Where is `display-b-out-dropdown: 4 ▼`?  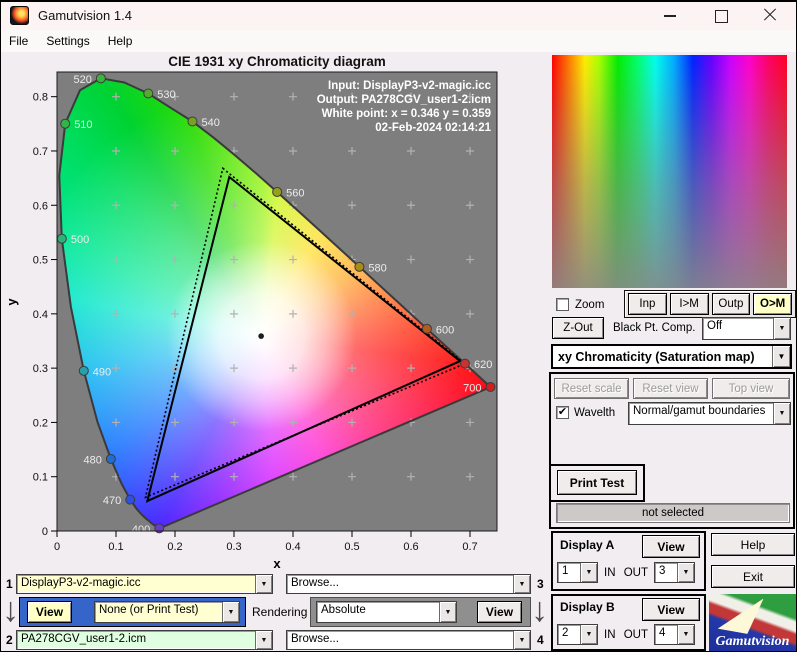 display-b-out-dropdown: 4 ▼ is located at coordinates (674, 634).